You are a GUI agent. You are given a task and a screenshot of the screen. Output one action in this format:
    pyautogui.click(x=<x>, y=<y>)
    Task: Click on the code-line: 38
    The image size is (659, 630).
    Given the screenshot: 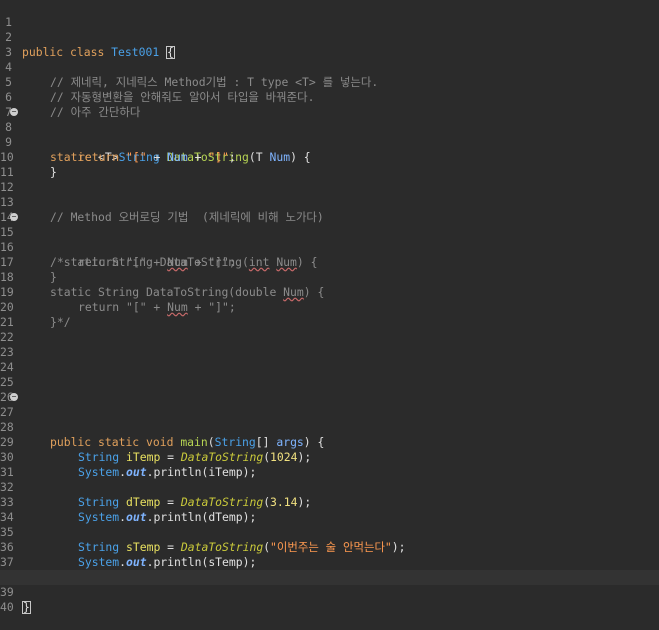 What is the action you would take?
    pyautogui.click(x=329, y=569)
    